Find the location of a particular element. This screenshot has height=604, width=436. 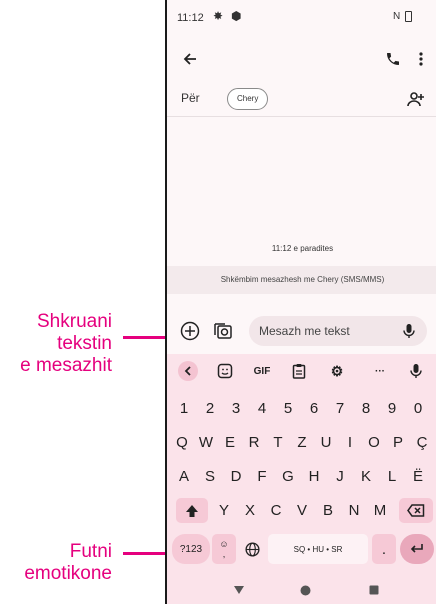

enter-key is located at coordinates (417, 549).